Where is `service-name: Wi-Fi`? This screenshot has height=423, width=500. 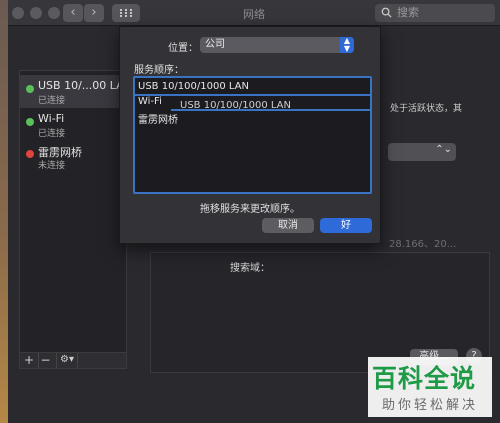
service-name: Wi-Fi is located at coordinates (51, 118).